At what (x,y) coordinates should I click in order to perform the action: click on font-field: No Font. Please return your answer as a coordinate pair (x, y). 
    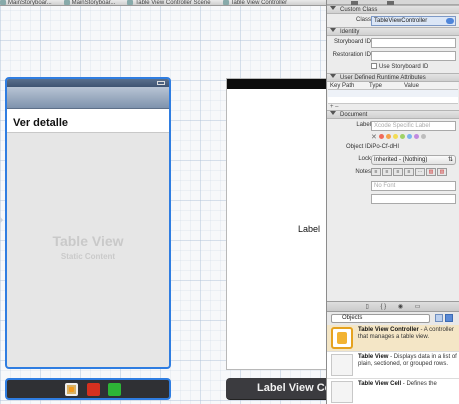
    Looking at the image, I should click on (413, 186).